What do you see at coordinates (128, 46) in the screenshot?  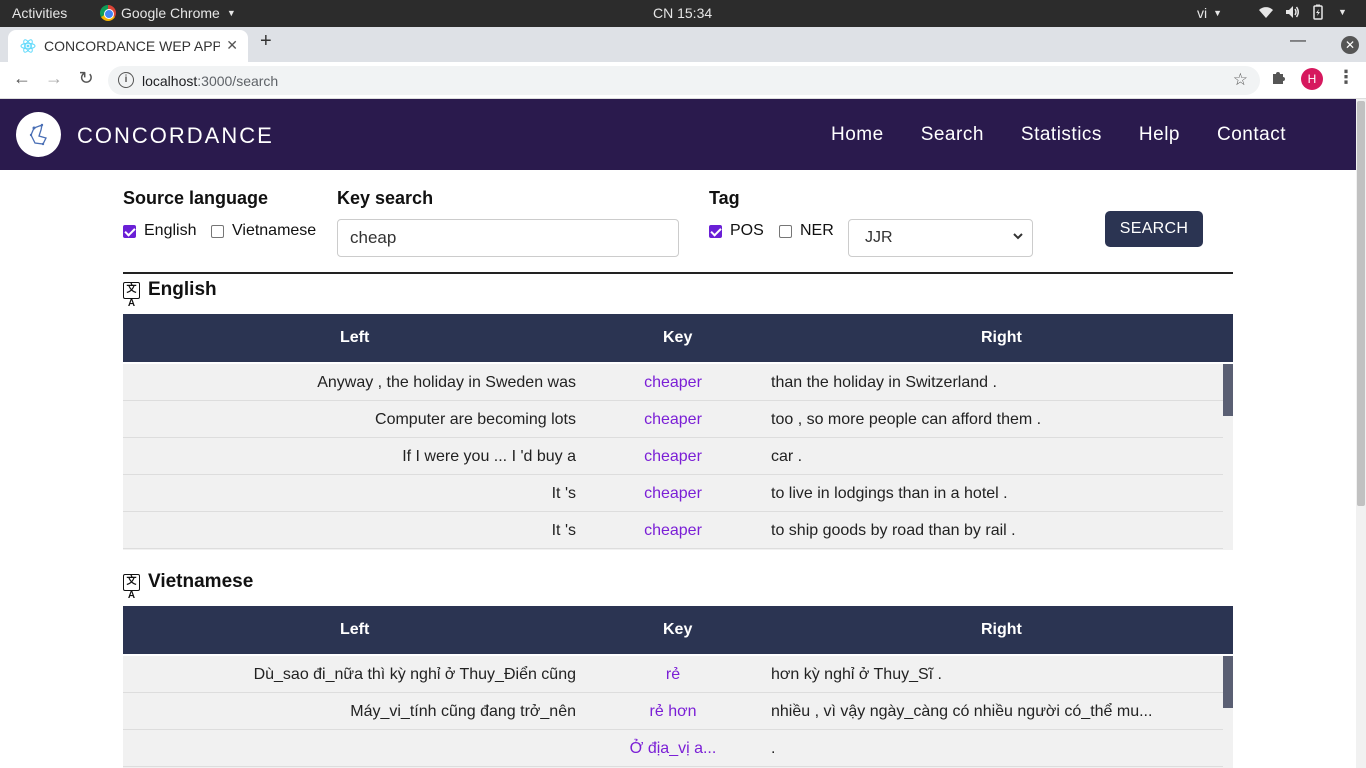 I see `browser-tab: CONCORDANCE WEP APP ✕` at bounding box center [128, 46].